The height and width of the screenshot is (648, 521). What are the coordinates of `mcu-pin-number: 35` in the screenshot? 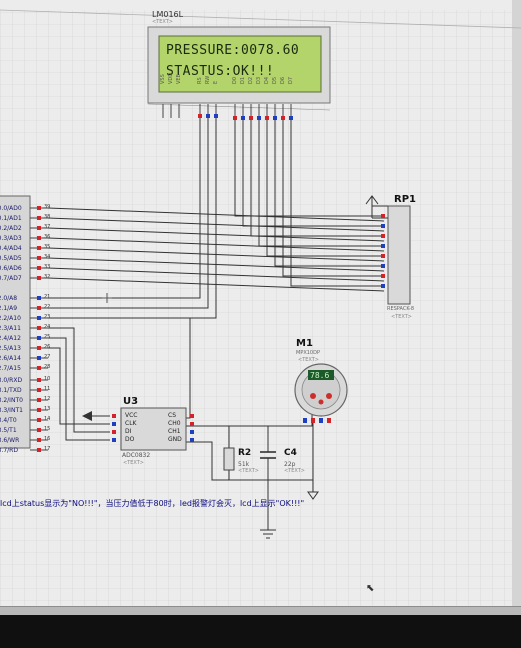 It's located at (47, 247).